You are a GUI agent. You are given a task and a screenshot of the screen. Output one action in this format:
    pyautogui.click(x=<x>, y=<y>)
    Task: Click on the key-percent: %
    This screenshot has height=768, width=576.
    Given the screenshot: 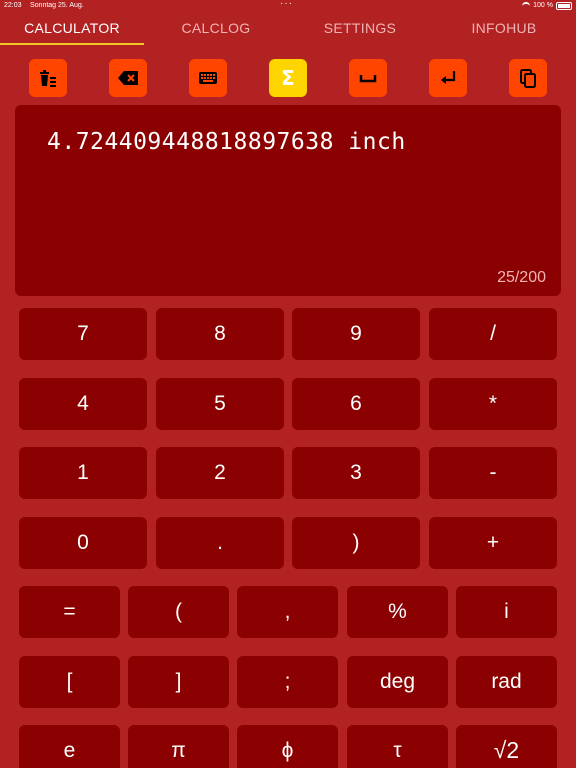 What is the action you would take?
    pyautogui.click(x=397, y=612)
    